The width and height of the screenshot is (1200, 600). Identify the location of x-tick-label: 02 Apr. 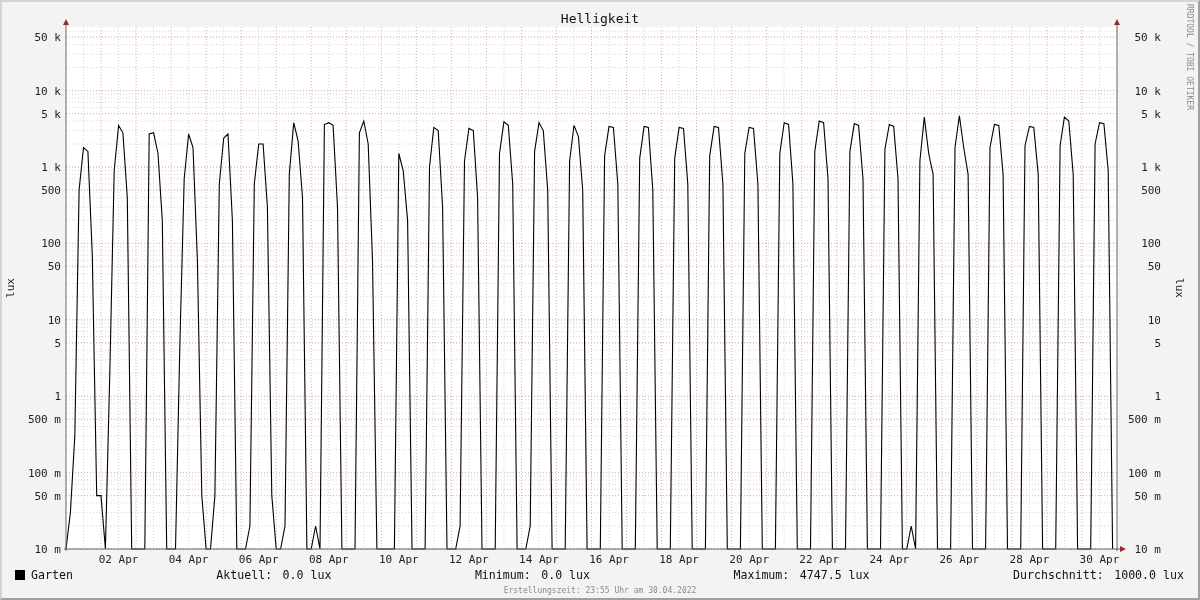
(118, 559).